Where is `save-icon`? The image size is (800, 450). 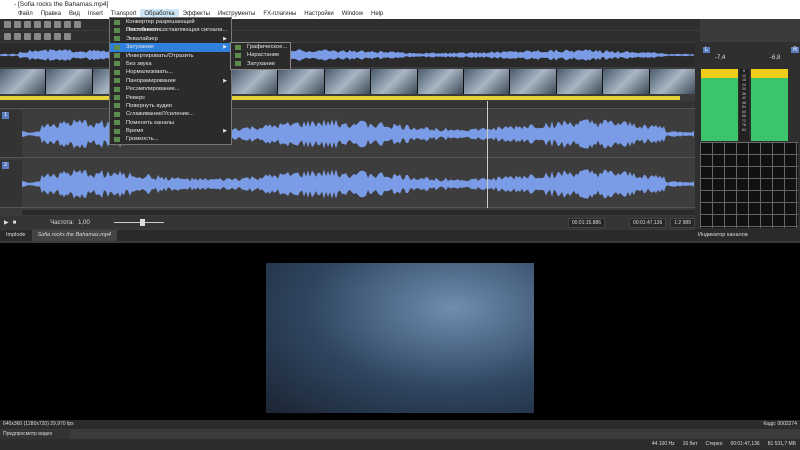
save-icon is located at coordinates (27, 24).